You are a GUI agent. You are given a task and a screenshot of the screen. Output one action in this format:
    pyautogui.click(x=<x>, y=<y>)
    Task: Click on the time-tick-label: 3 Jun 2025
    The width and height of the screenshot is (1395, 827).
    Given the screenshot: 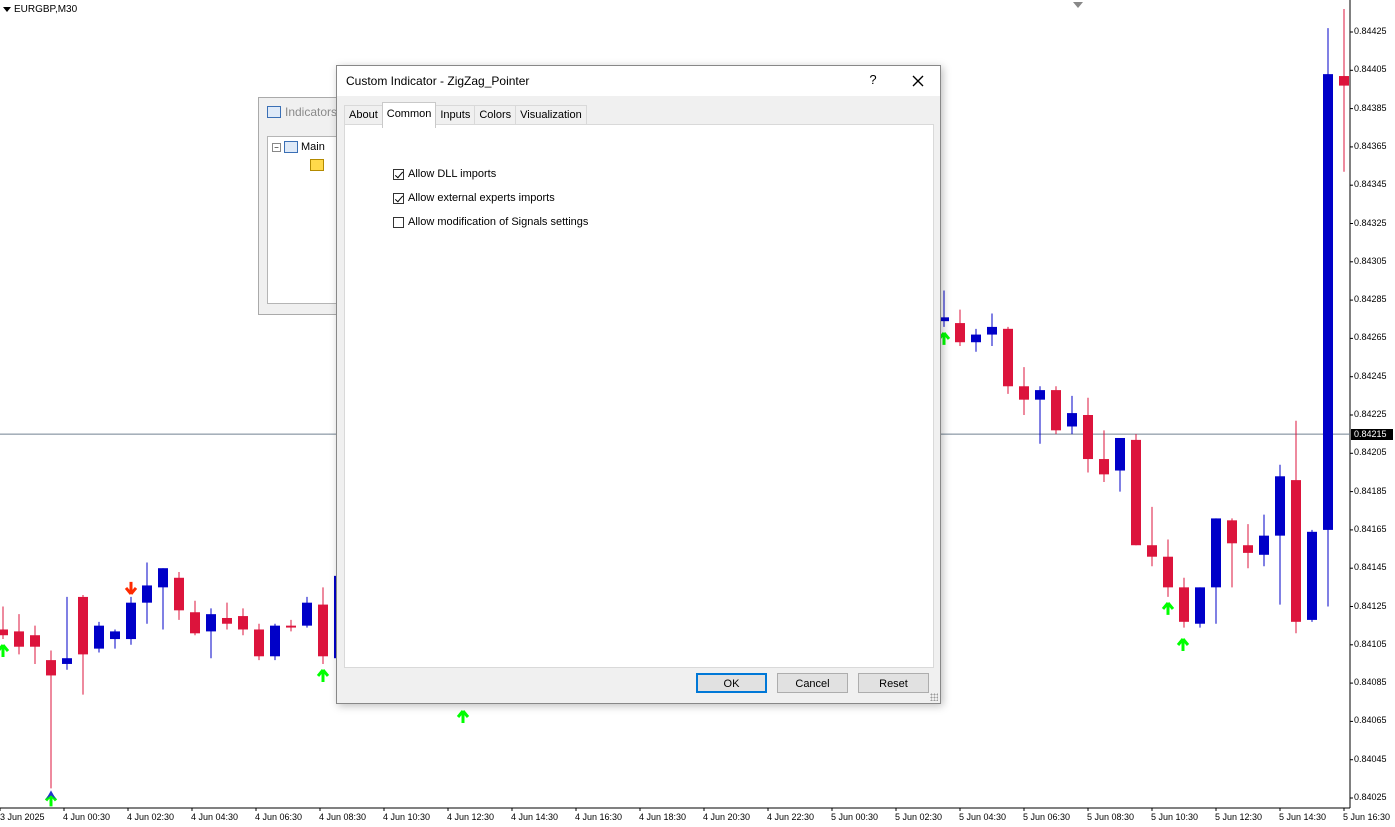 What is the action you would take?
    pyautogui.click(x=22, y=817)
    